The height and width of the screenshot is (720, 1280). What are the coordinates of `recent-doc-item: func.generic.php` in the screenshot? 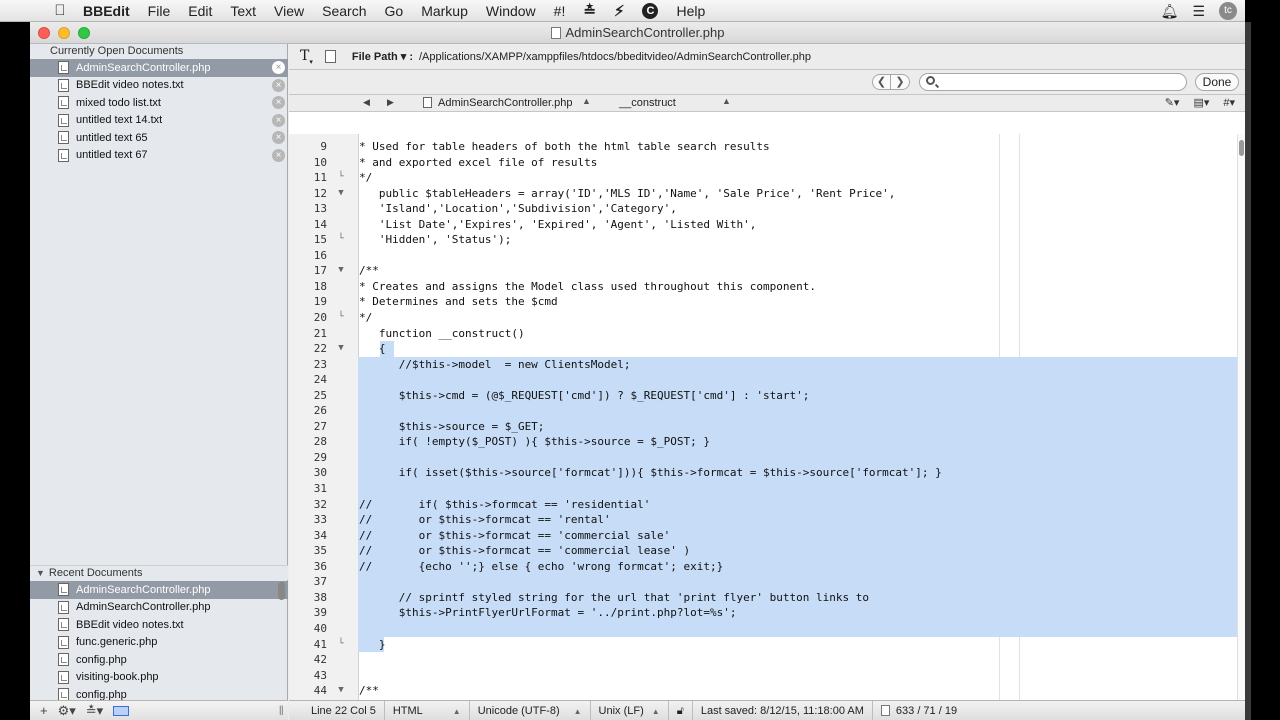 It's located at (159, 643).